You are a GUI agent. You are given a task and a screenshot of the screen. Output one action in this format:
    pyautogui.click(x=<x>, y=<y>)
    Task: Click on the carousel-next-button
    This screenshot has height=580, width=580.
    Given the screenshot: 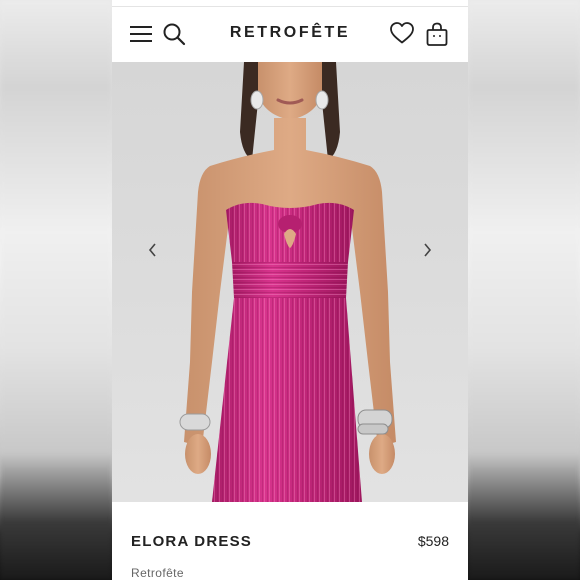 What is the action you would take?
    pyautogui.click(x=427, y=250)
    